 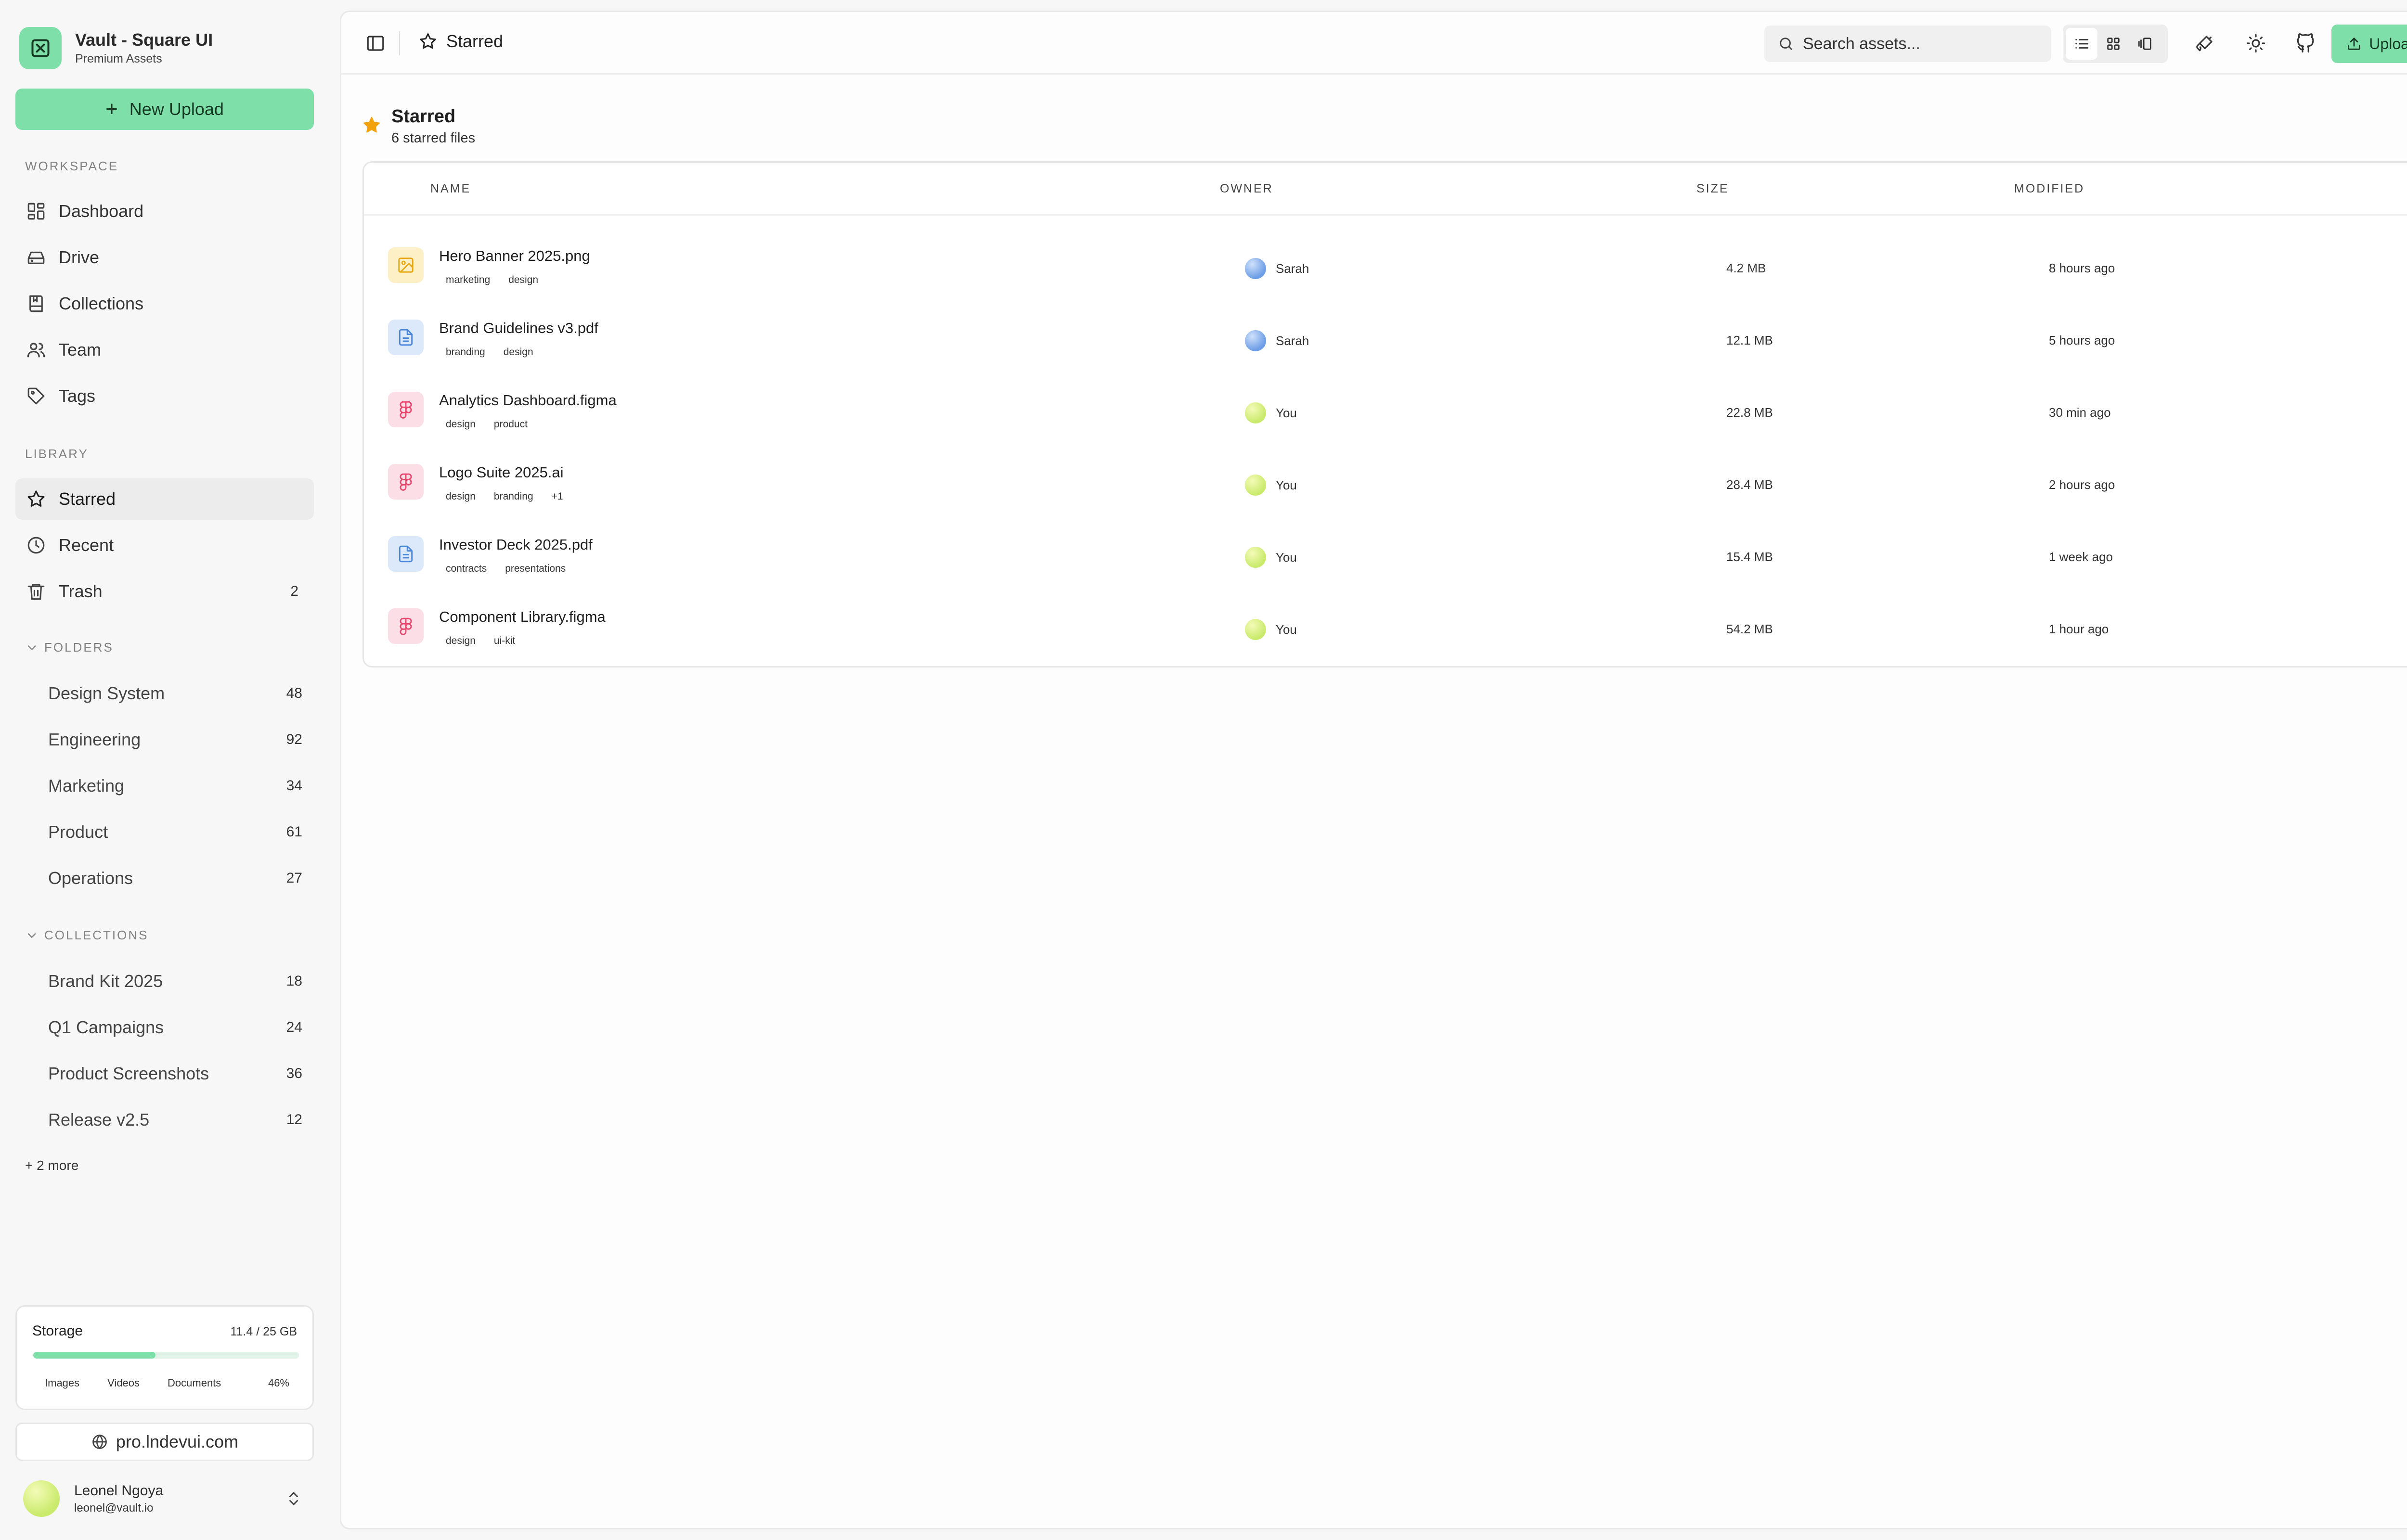 I want to click on columns-icon, so click(x=2145, y=44).